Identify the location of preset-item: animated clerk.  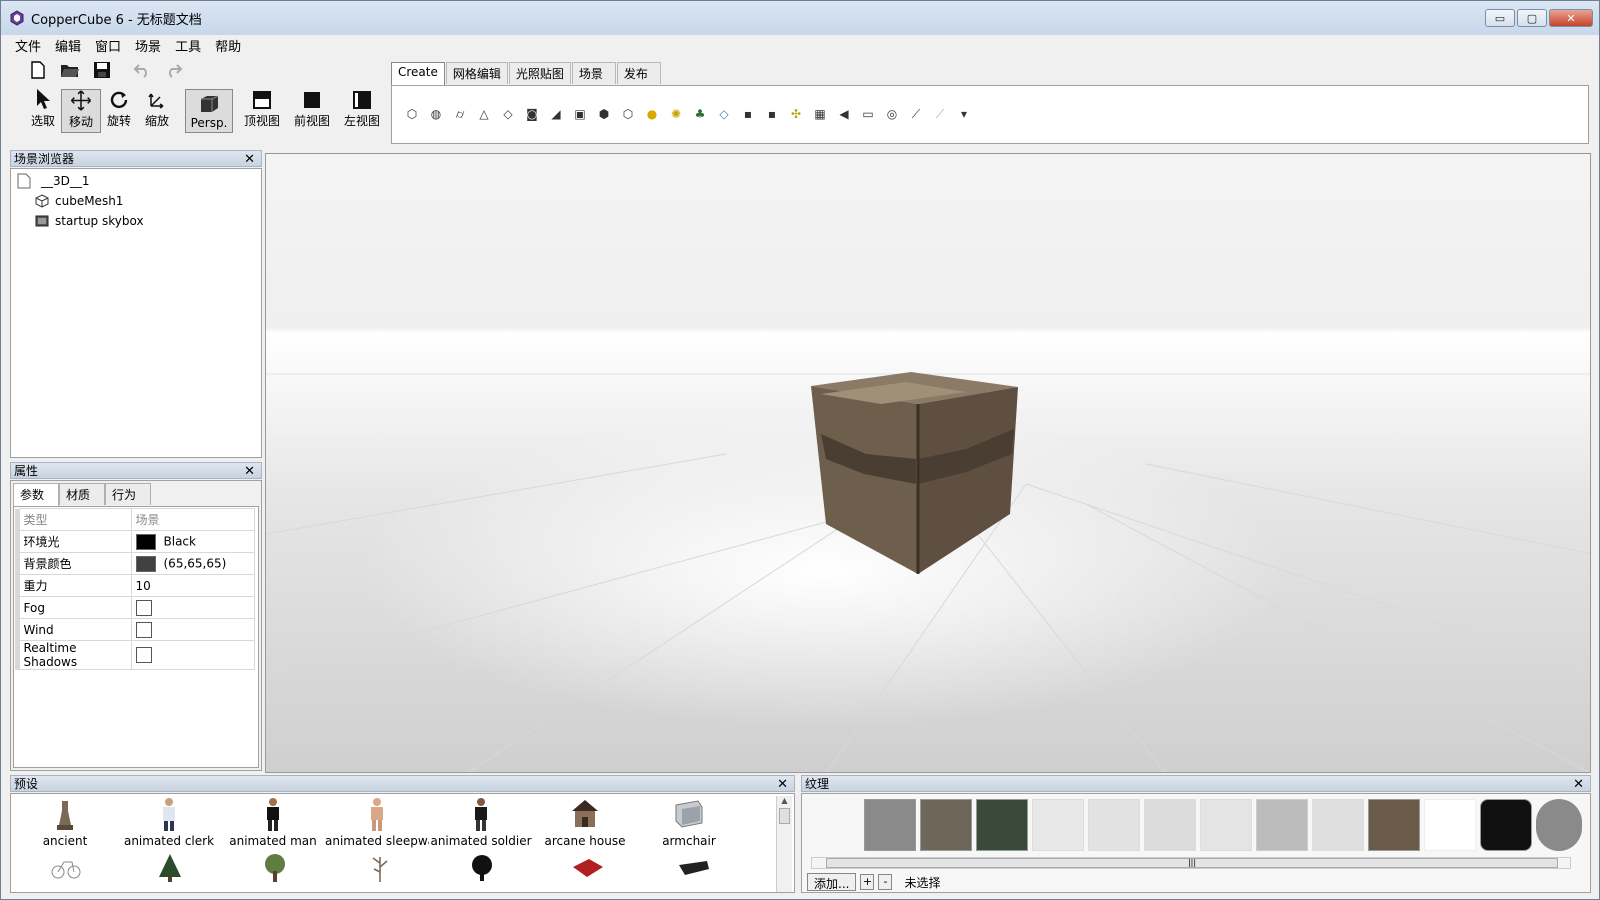
(169, 822).